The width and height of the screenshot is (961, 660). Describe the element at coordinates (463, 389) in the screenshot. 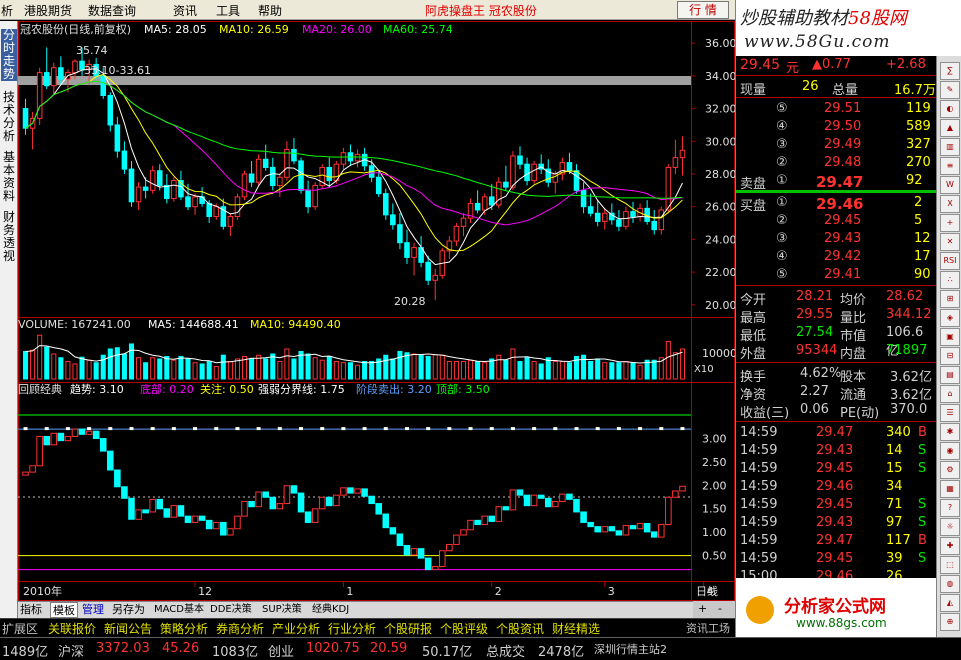

I see `indicator-top: 顶部: 3.50` at that location.